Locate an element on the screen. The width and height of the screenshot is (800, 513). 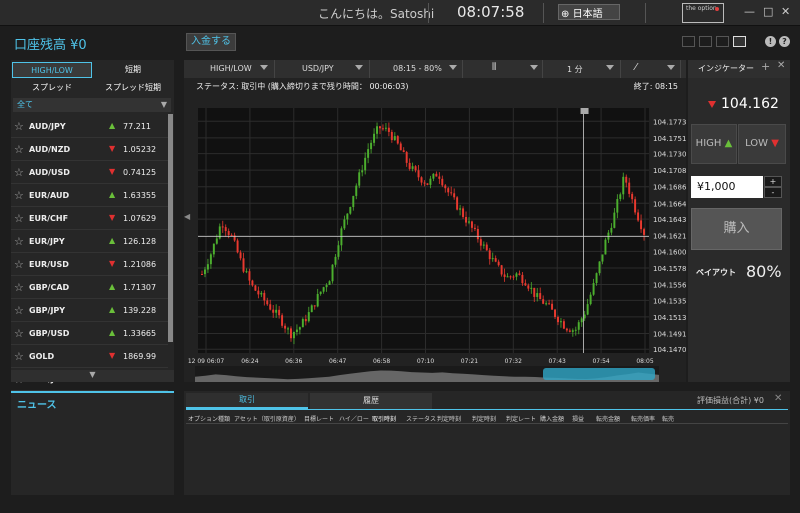
tab-highlow: HIGH/LOW is located at coordinates (52, 70).